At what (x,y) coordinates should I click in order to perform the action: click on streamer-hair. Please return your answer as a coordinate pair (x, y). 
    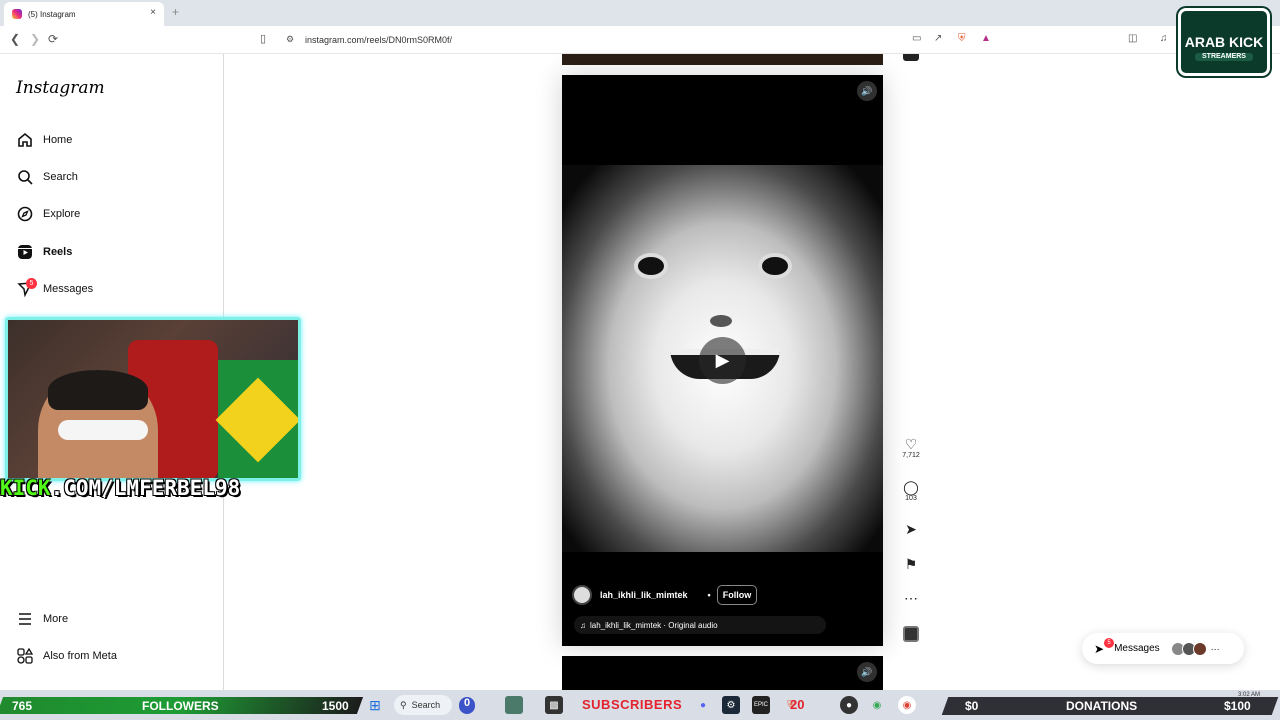
    Looking at the image, I should click on (98, 390).